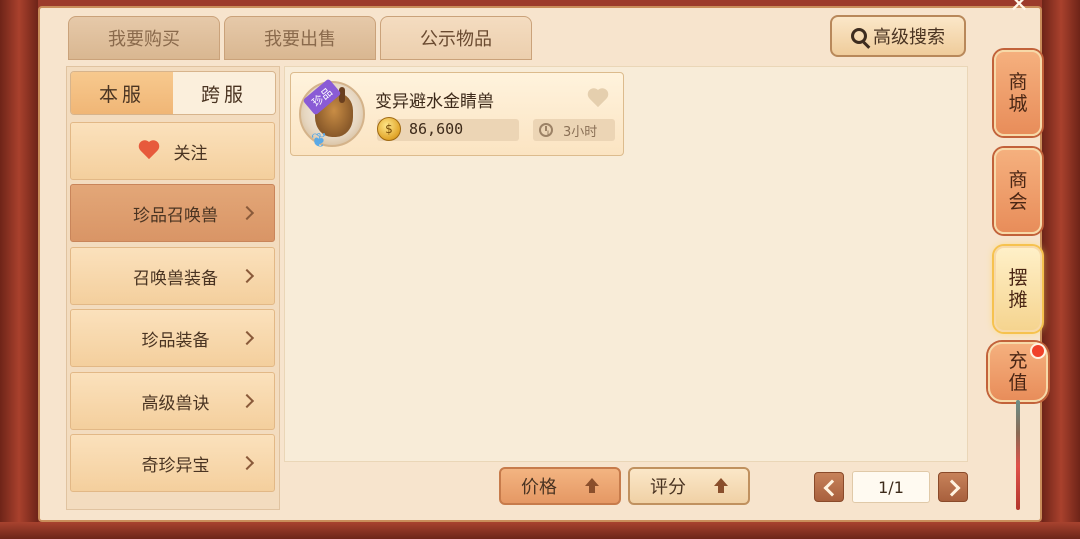 This screenshot has height=539, width=1080. I want to click on category-treasures: 奇珍异宝, so click(172, 463).